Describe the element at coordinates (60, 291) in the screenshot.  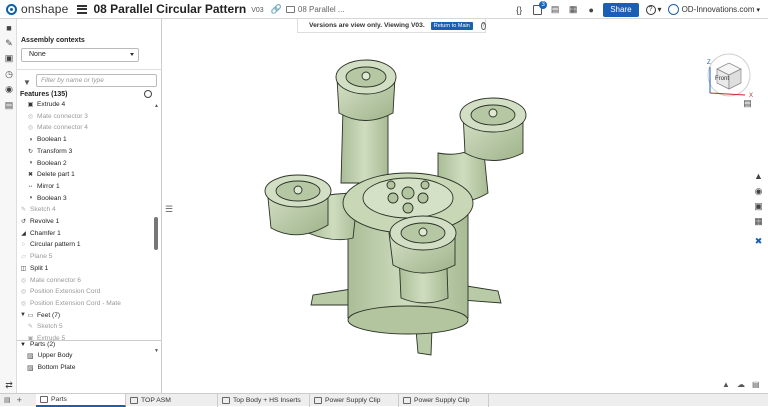
I see `feature-item: ◎ Position Extension Cord` at that location.